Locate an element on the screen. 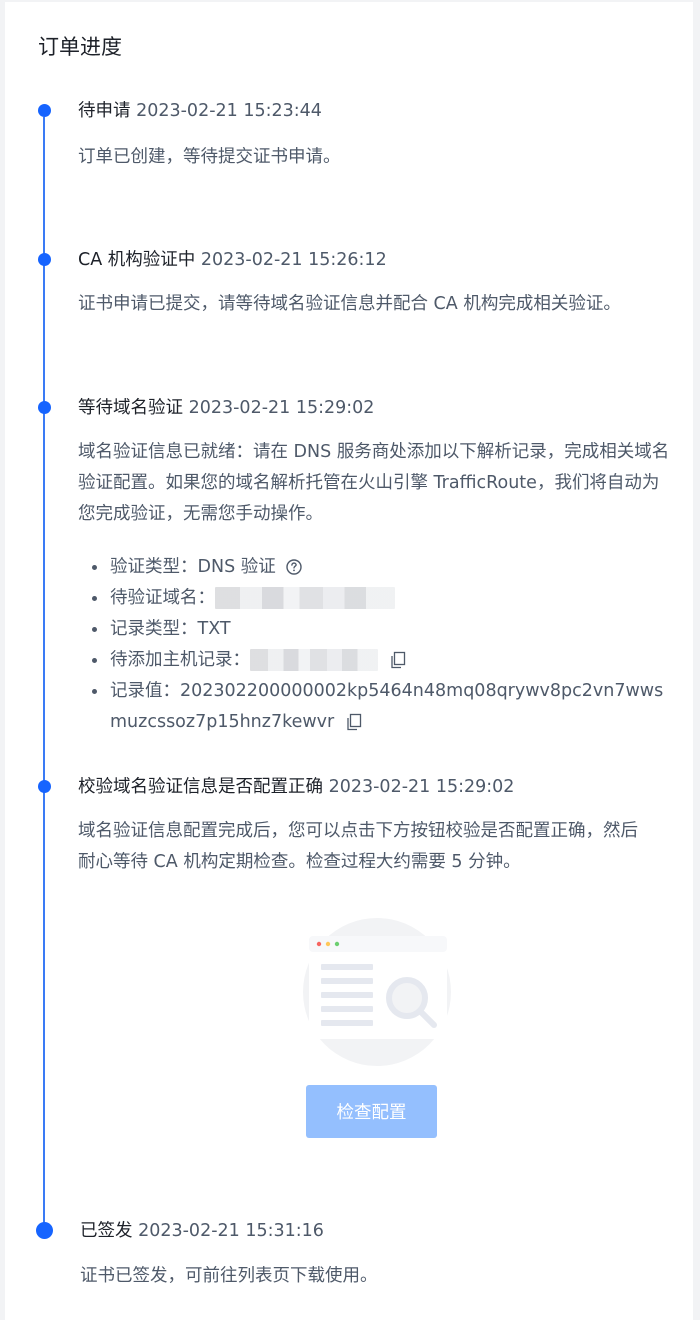  step-header: CA 机构验证中 2023-02-21 15:26:12 is located at coordinates (232, 260).